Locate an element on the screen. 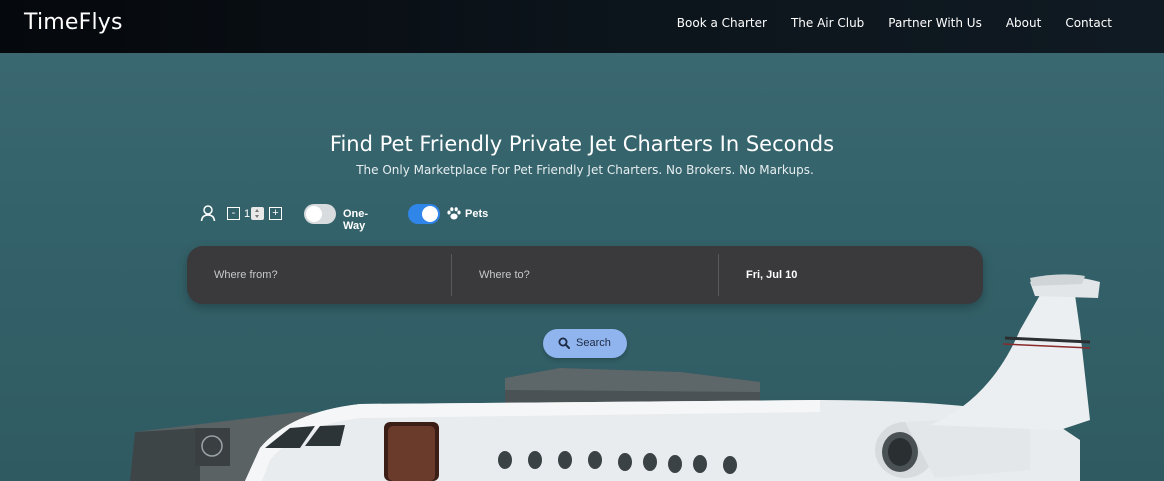  nav-about: About is located at coordinates (1023, 23).